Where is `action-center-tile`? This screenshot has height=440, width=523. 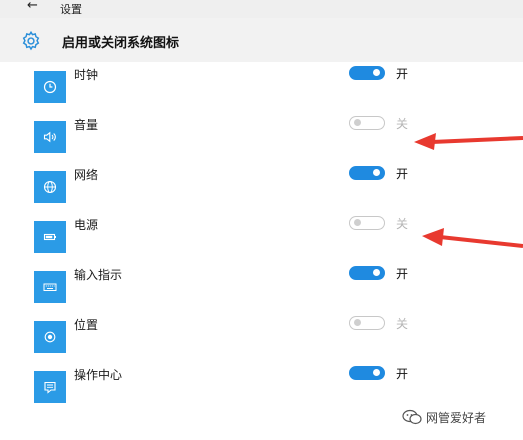
action-center-tile is located at coordinates (50, 387).